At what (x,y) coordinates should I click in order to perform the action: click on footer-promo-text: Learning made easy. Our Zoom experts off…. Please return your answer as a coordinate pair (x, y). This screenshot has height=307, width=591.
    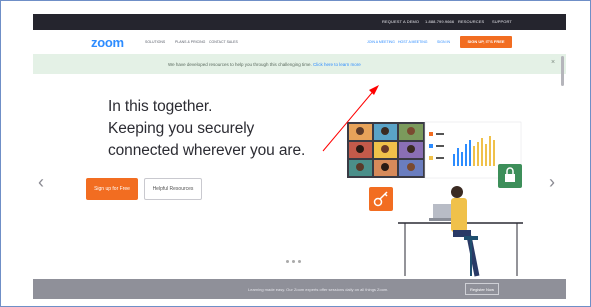
    Looking at the image, I should click on (318, 289).